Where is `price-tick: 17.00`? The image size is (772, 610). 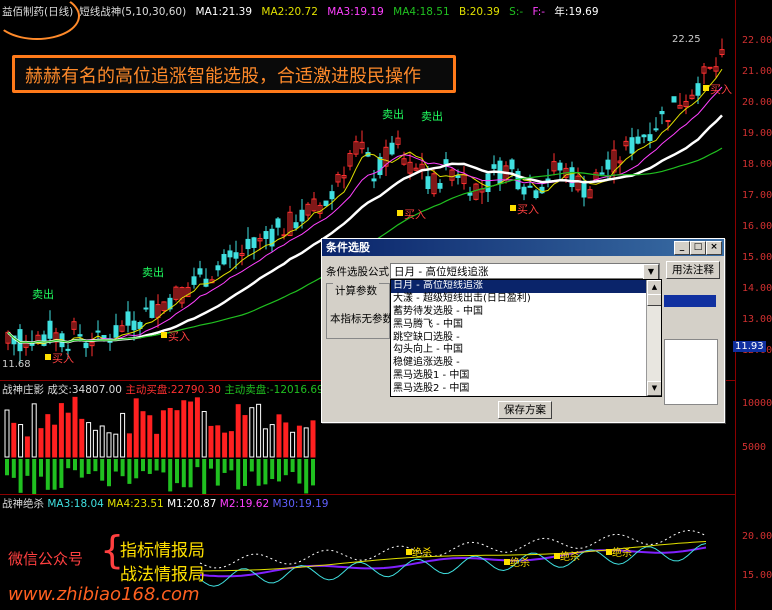 price-tick: 17.00 is located at coordinates (757, 195).